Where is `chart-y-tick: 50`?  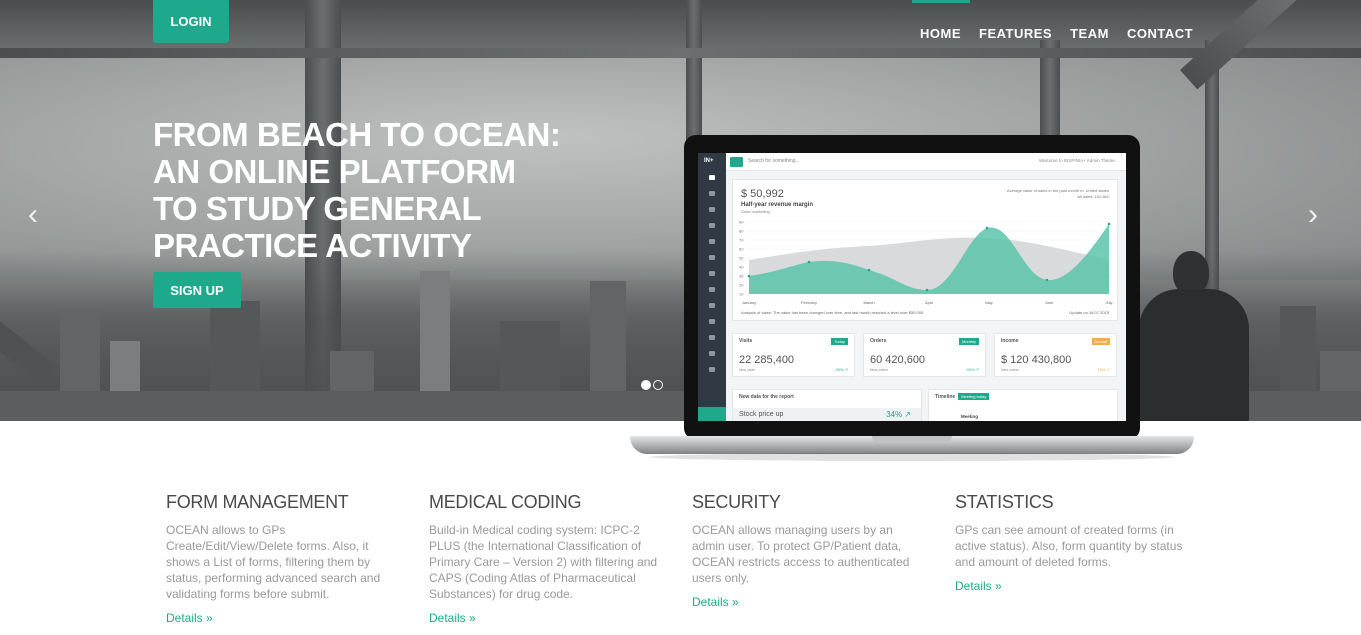
chart-y-tick: 50 is located at coordinates (741, 258).